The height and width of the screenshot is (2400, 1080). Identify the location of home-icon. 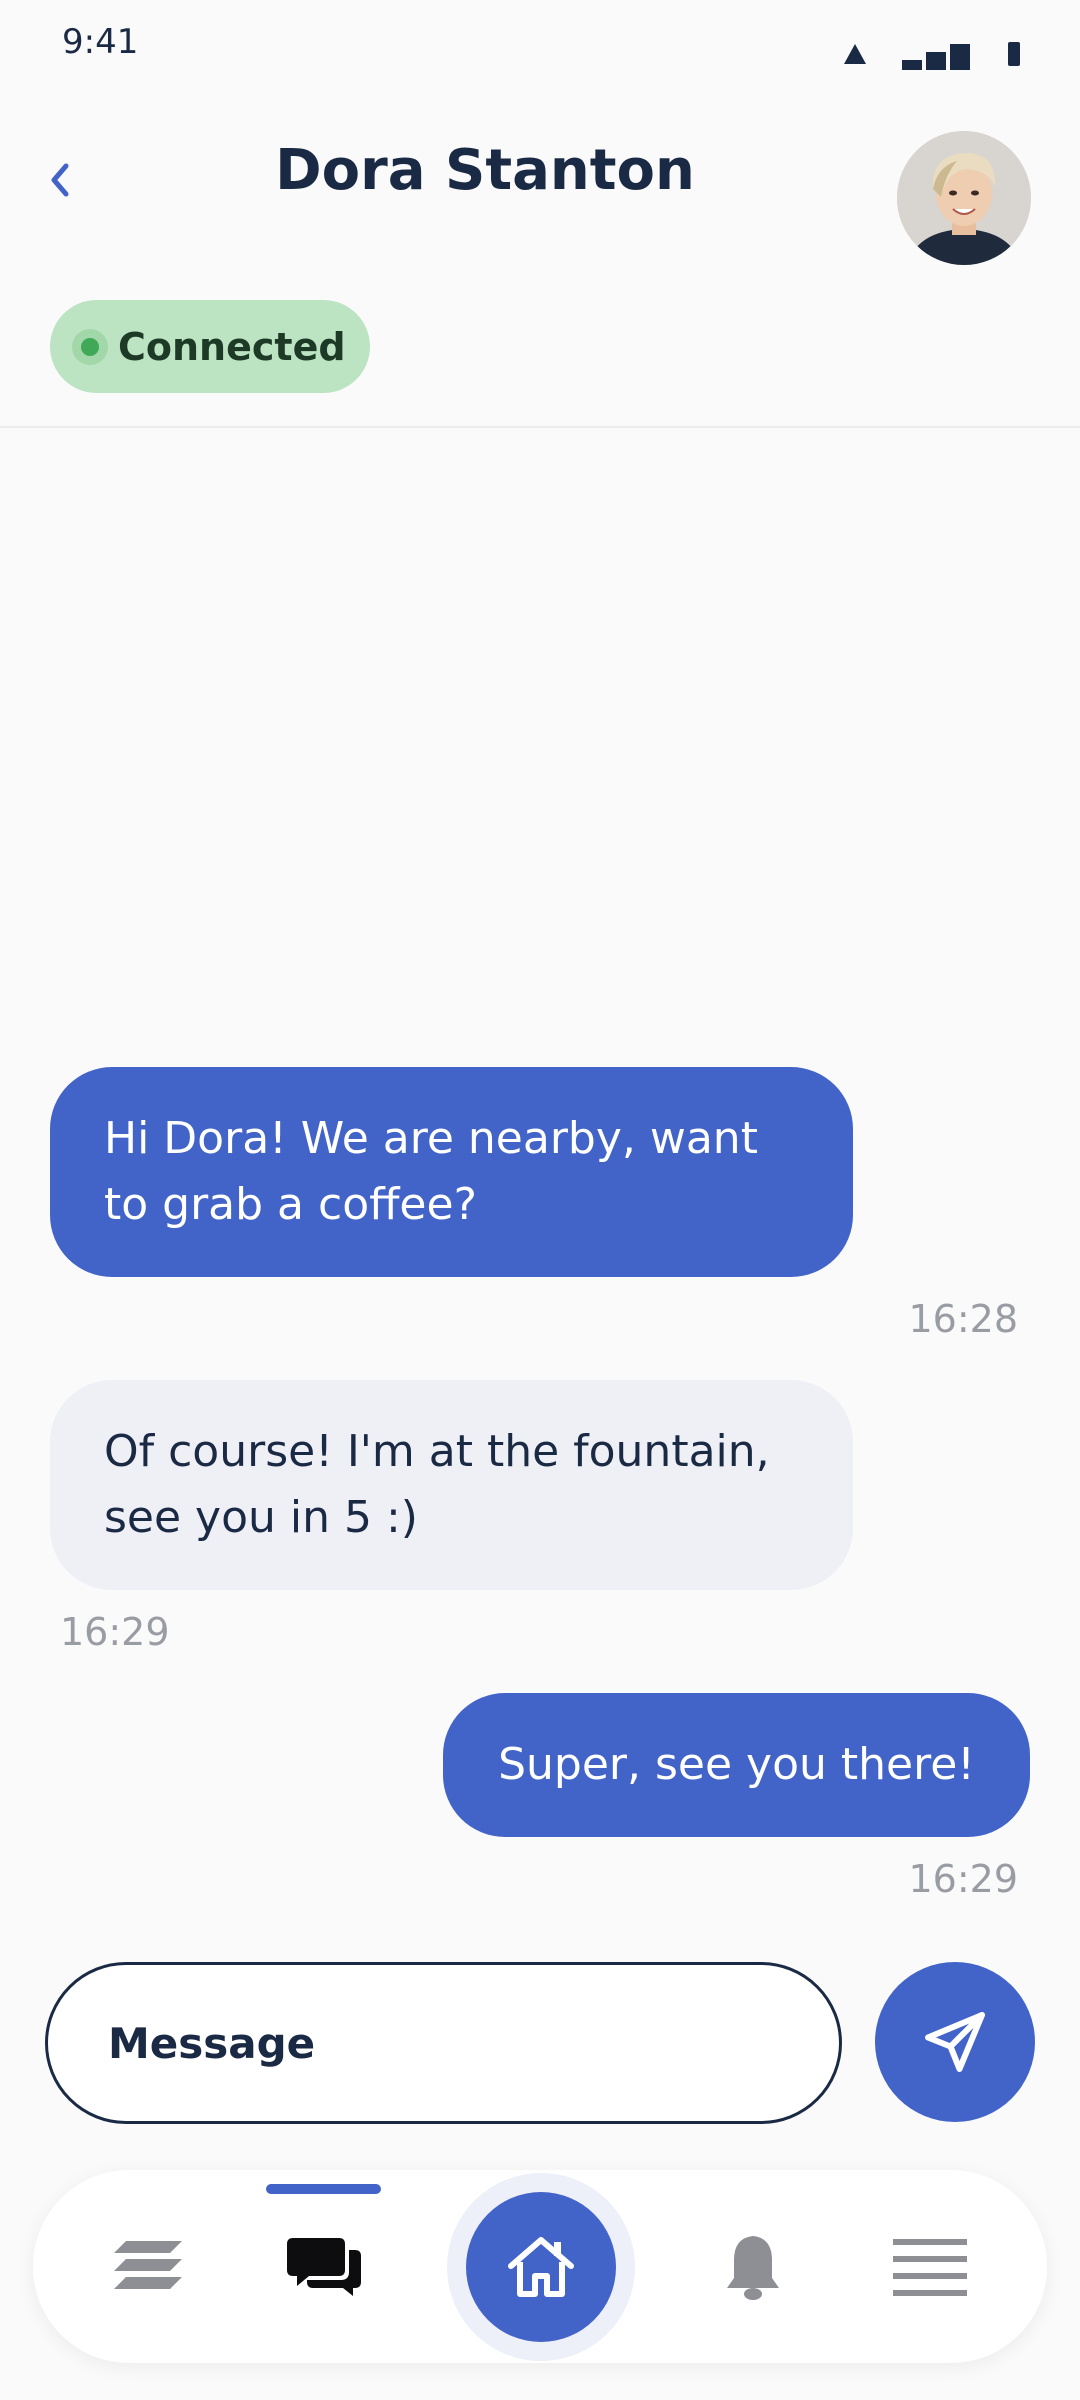
(541, 2267).